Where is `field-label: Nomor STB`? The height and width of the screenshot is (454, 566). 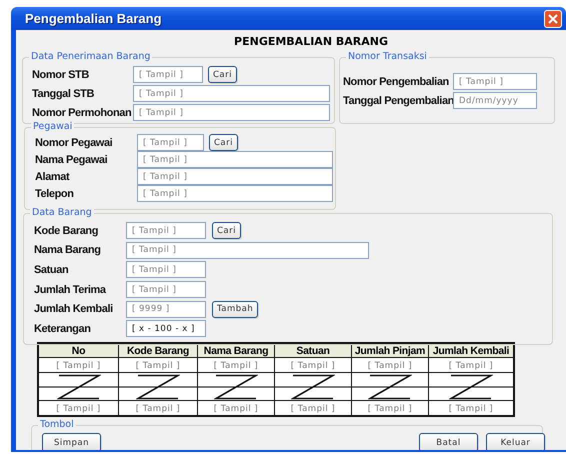 field-label: Nomor STB is located at coordinates (61, 74).